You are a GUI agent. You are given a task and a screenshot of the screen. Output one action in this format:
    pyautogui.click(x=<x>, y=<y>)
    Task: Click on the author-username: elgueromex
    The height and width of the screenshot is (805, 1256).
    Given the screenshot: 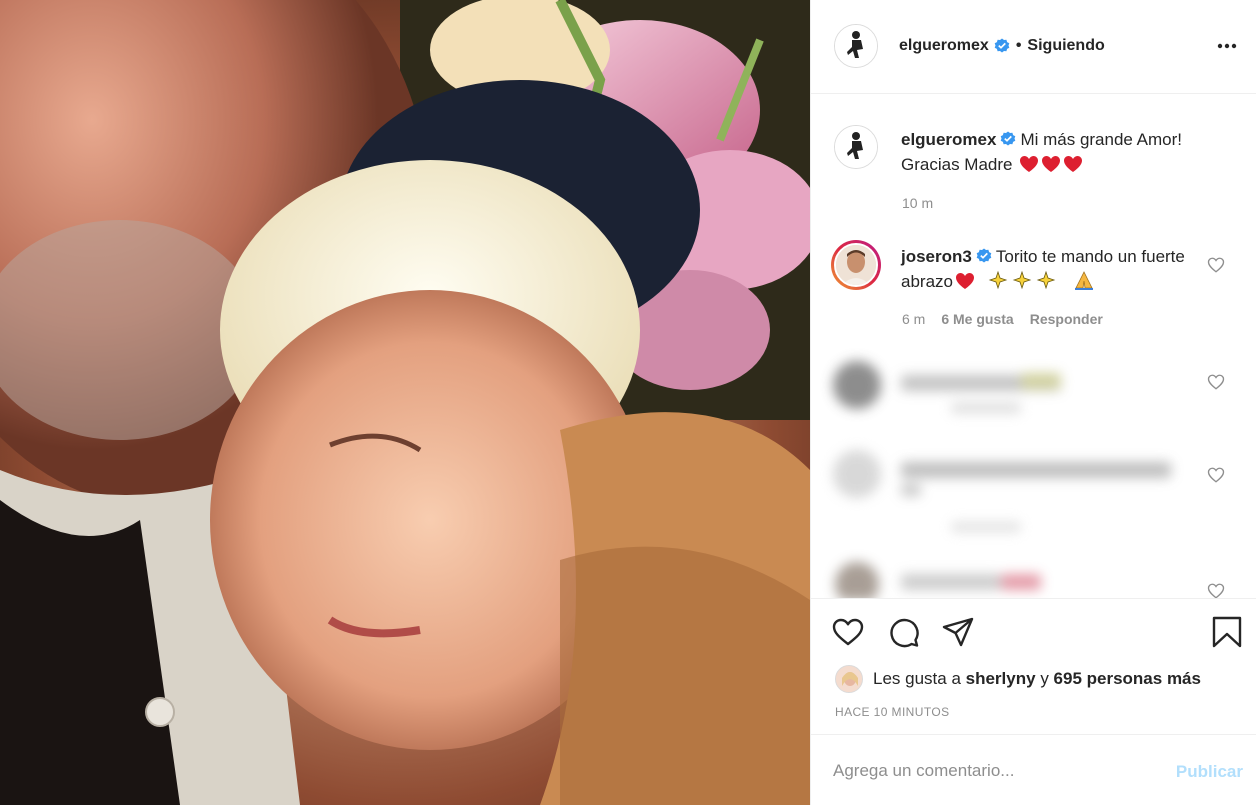 What is the action you would take?
    pyautogui.click(x=944, y=46)
    